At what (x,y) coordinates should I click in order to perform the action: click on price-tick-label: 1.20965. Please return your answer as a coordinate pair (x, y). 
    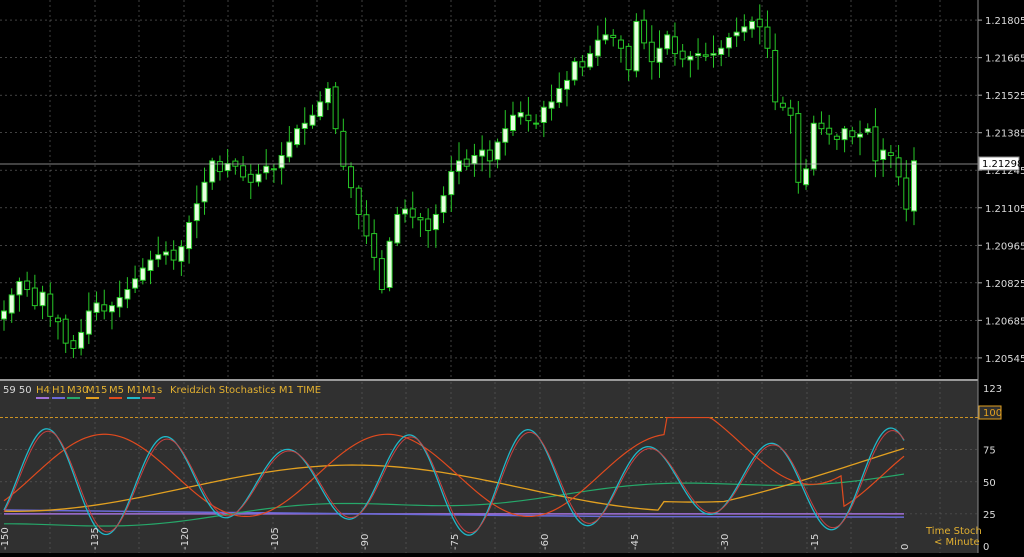
    Looking at the image, I should click on (1004, 246).